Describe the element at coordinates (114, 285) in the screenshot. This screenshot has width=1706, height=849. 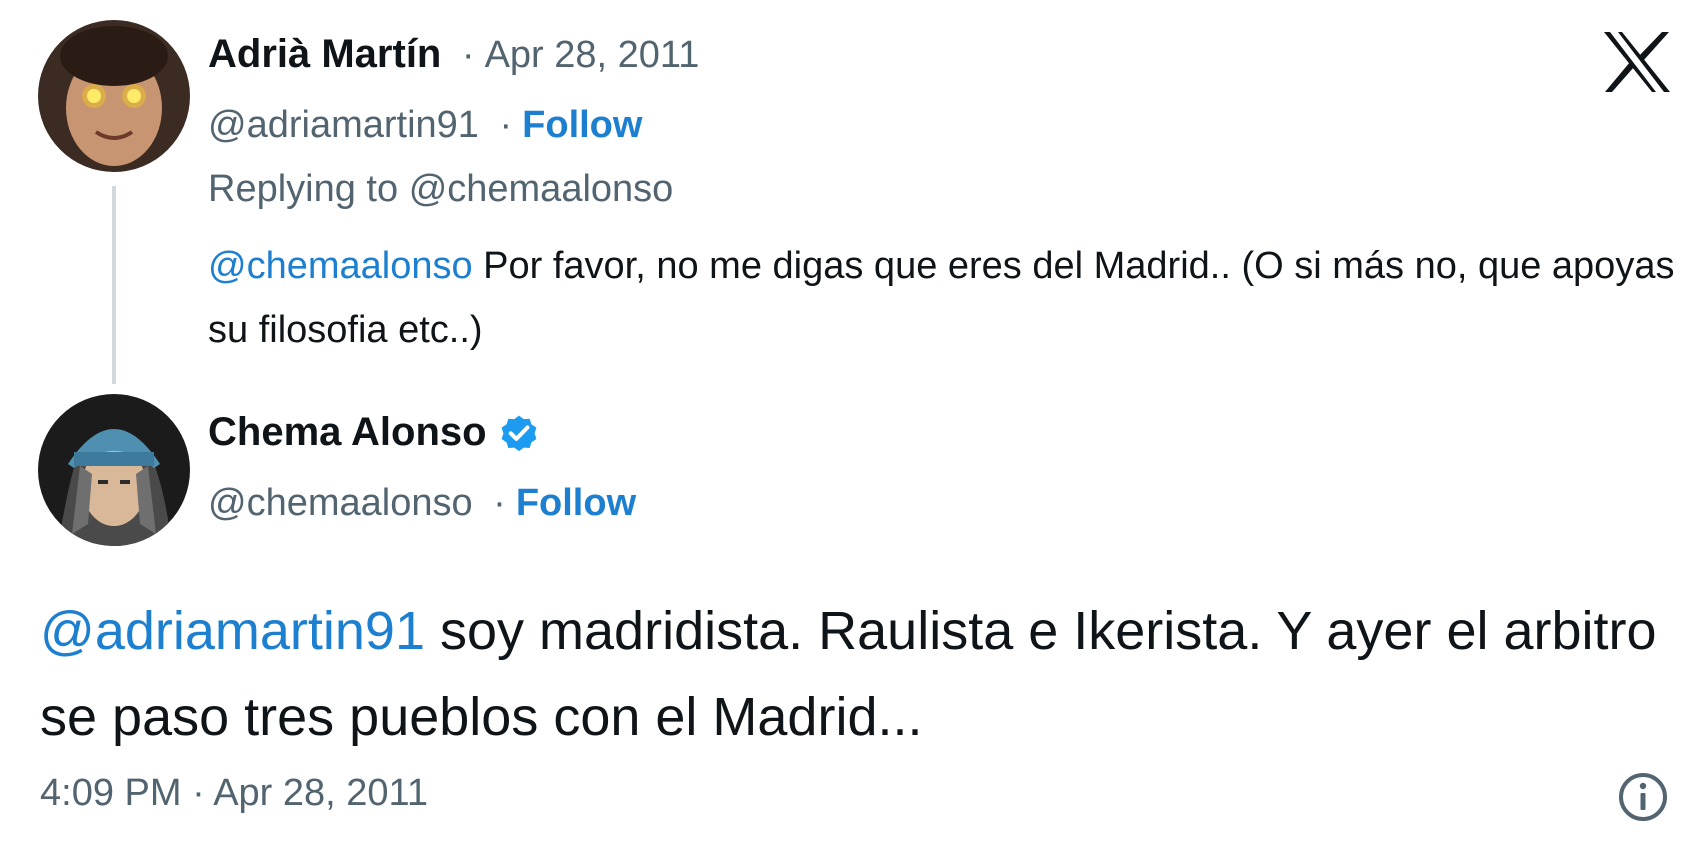
I see `thread-line` at that location.